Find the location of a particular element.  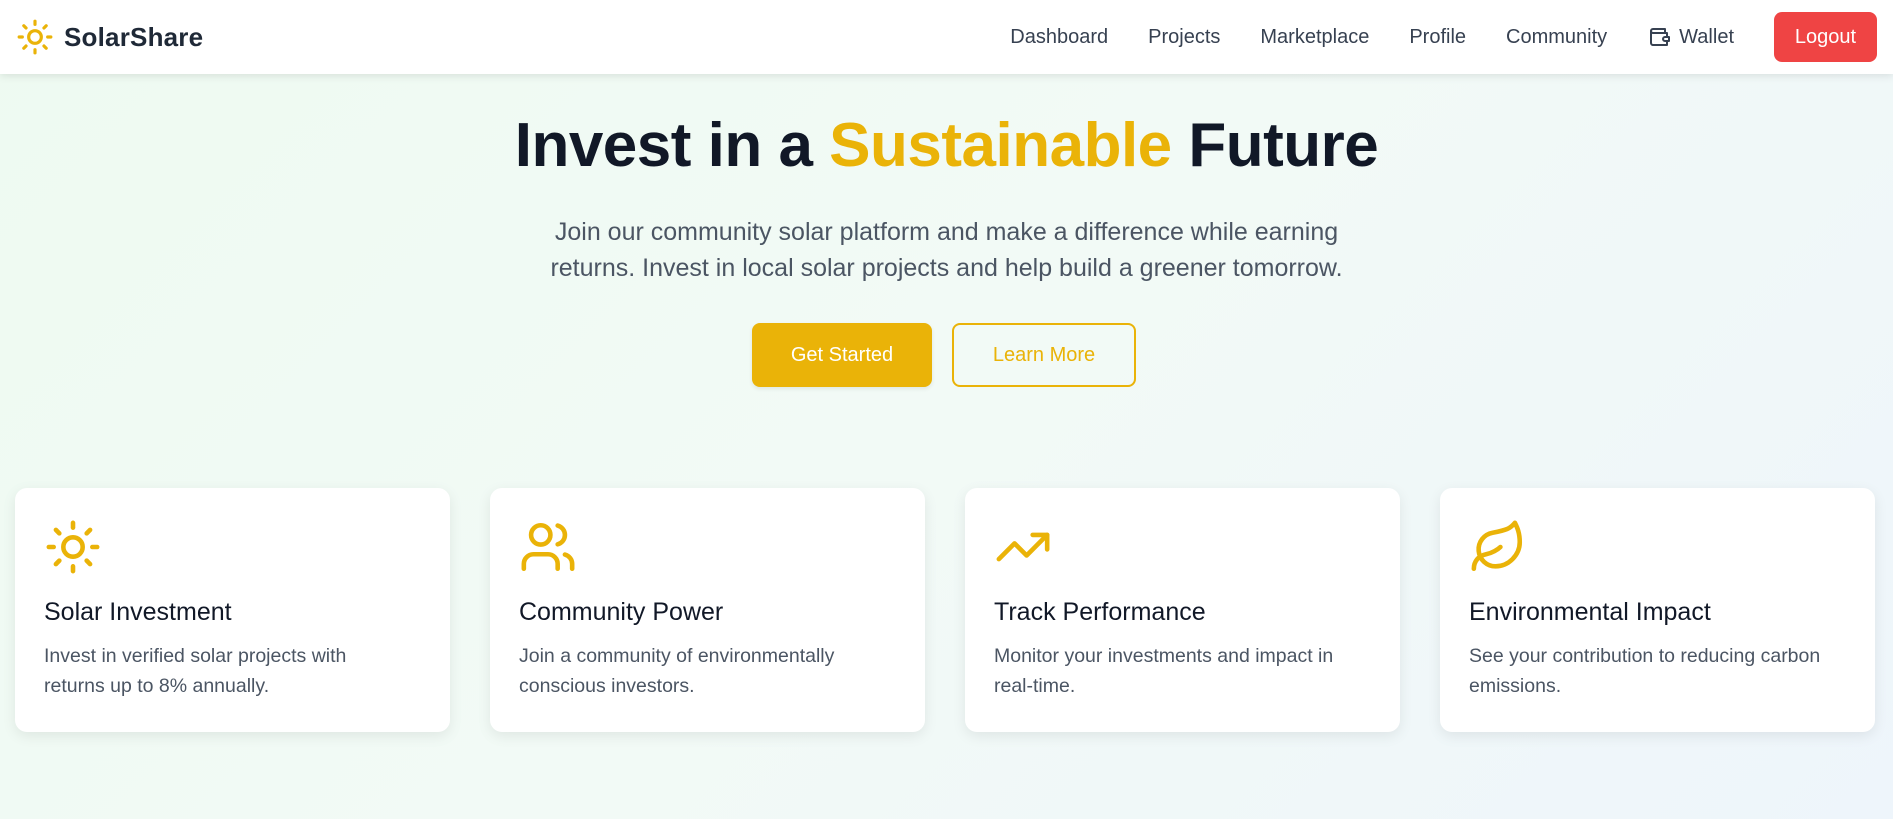

feature-title: Environmental Impact is located at coordinates (1590, 612).